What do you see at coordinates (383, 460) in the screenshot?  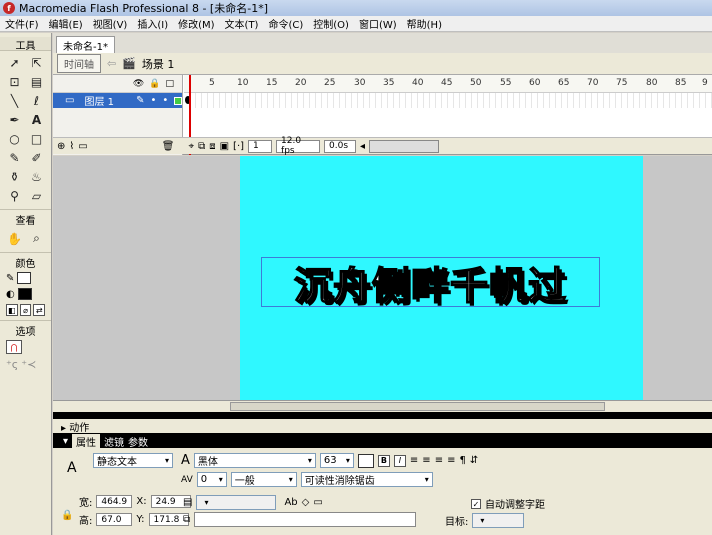 I see `bold-icon: B` at bounding box center [383, 460].